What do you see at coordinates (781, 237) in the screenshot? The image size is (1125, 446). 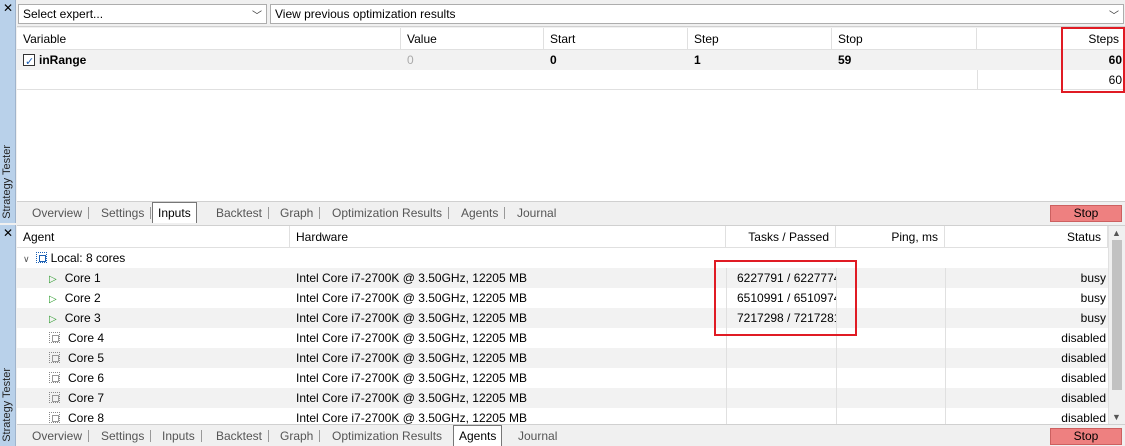 I see `col-tasks: Tasks / Passed` at bounding box center [781, 237].